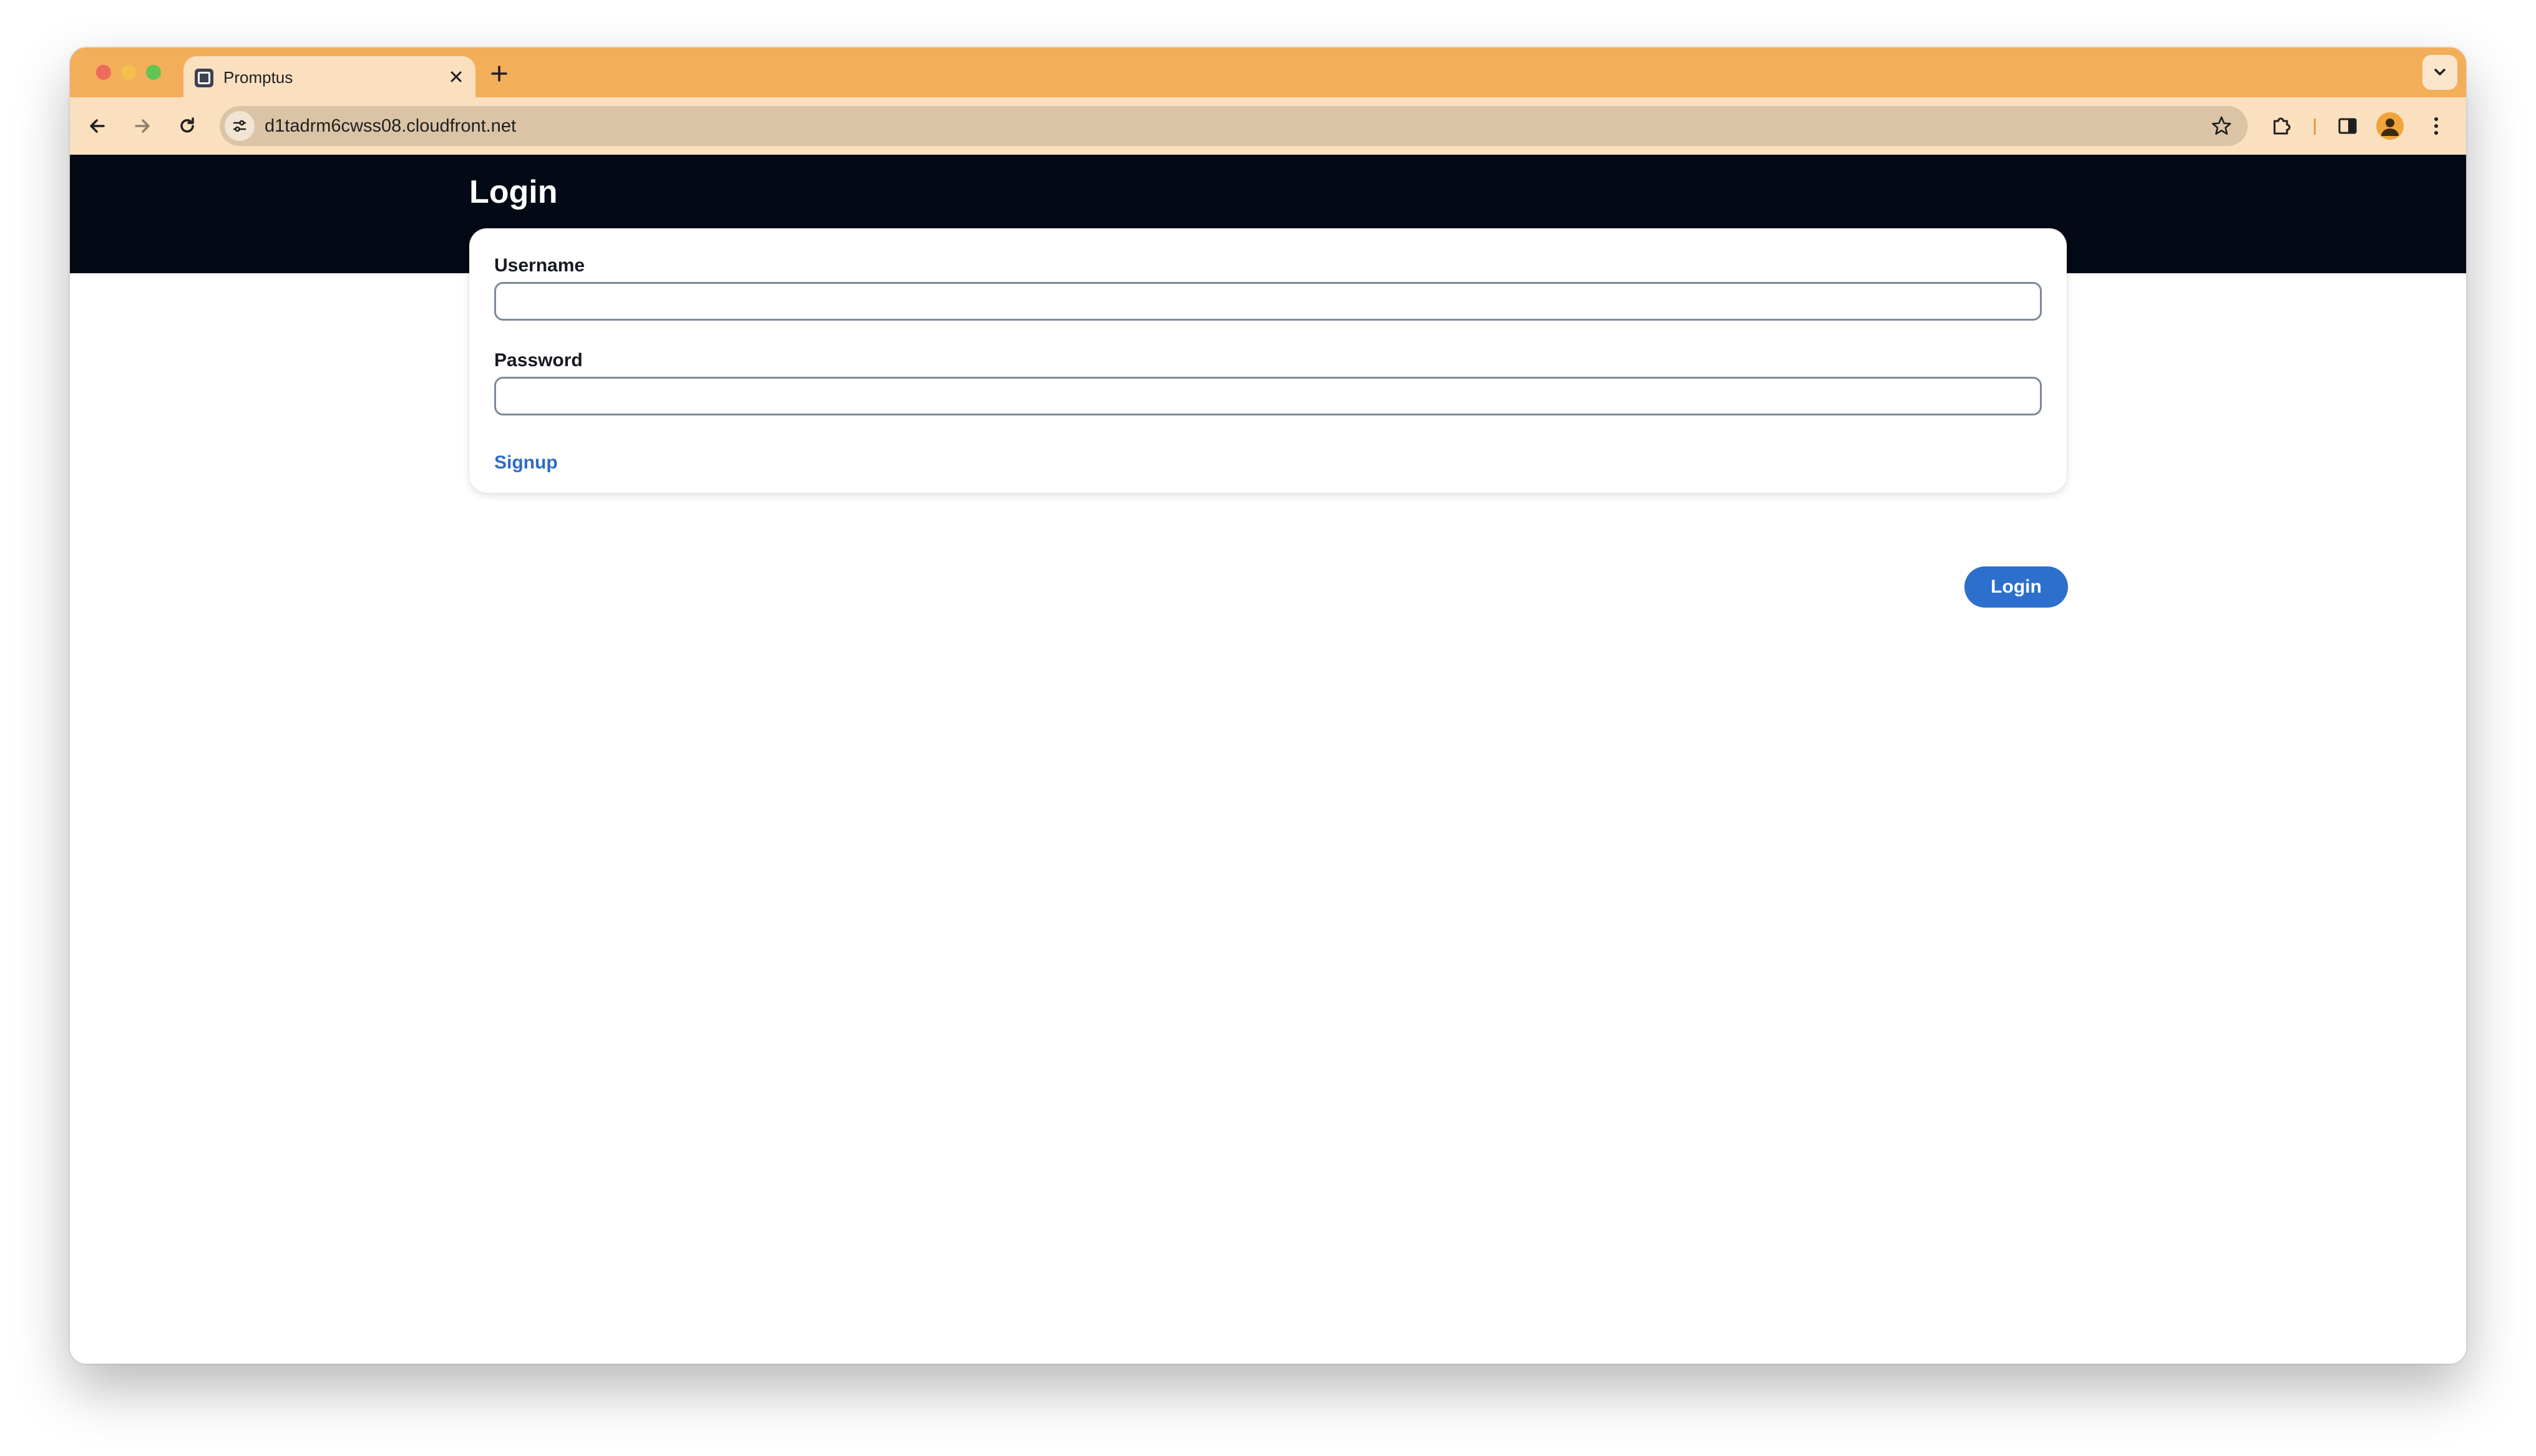 This screenshot has height=1456, width=2536. I want to click on arrow-left-icon, so click(97, 126).